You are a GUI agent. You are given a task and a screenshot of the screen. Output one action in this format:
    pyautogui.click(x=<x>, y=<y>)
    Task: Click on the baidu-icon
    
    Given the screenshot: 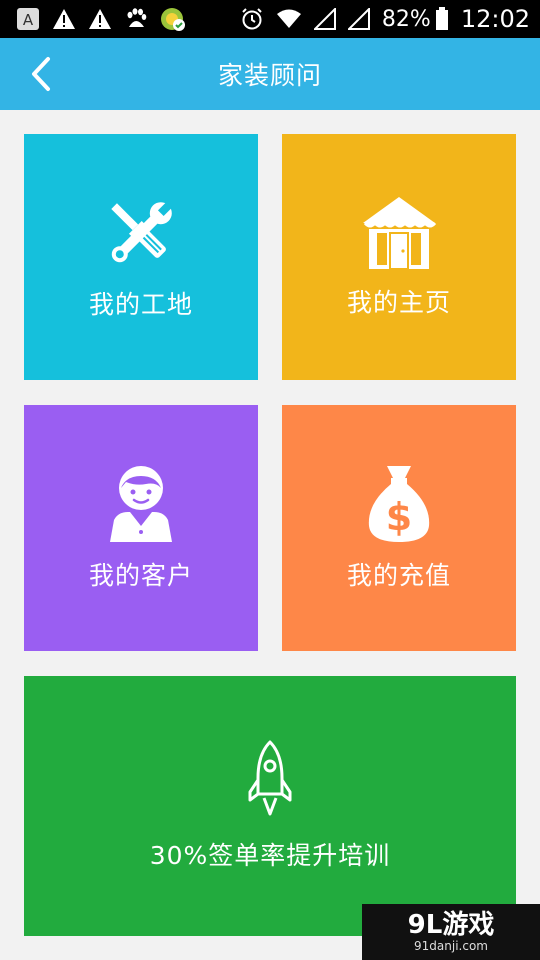 What is the action you would take?
    pyautogui.click(x=136, y=19)
    